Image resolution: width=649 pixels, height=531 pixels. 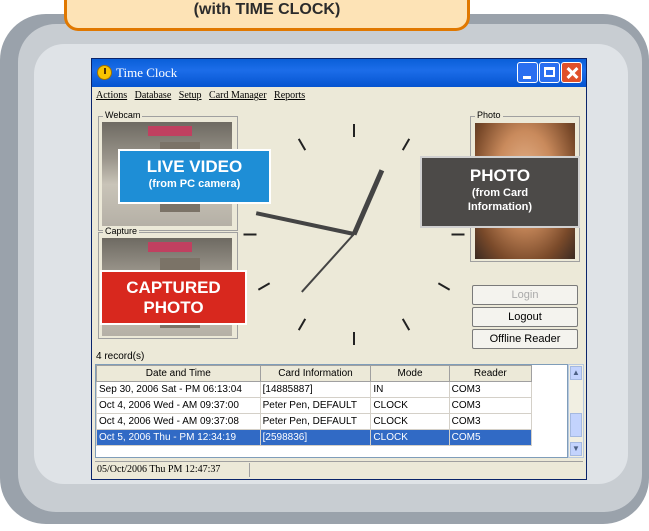 I want to click on live-video-callout: LIVE VIDEO (from PC camera), so click(x=194, y=176).